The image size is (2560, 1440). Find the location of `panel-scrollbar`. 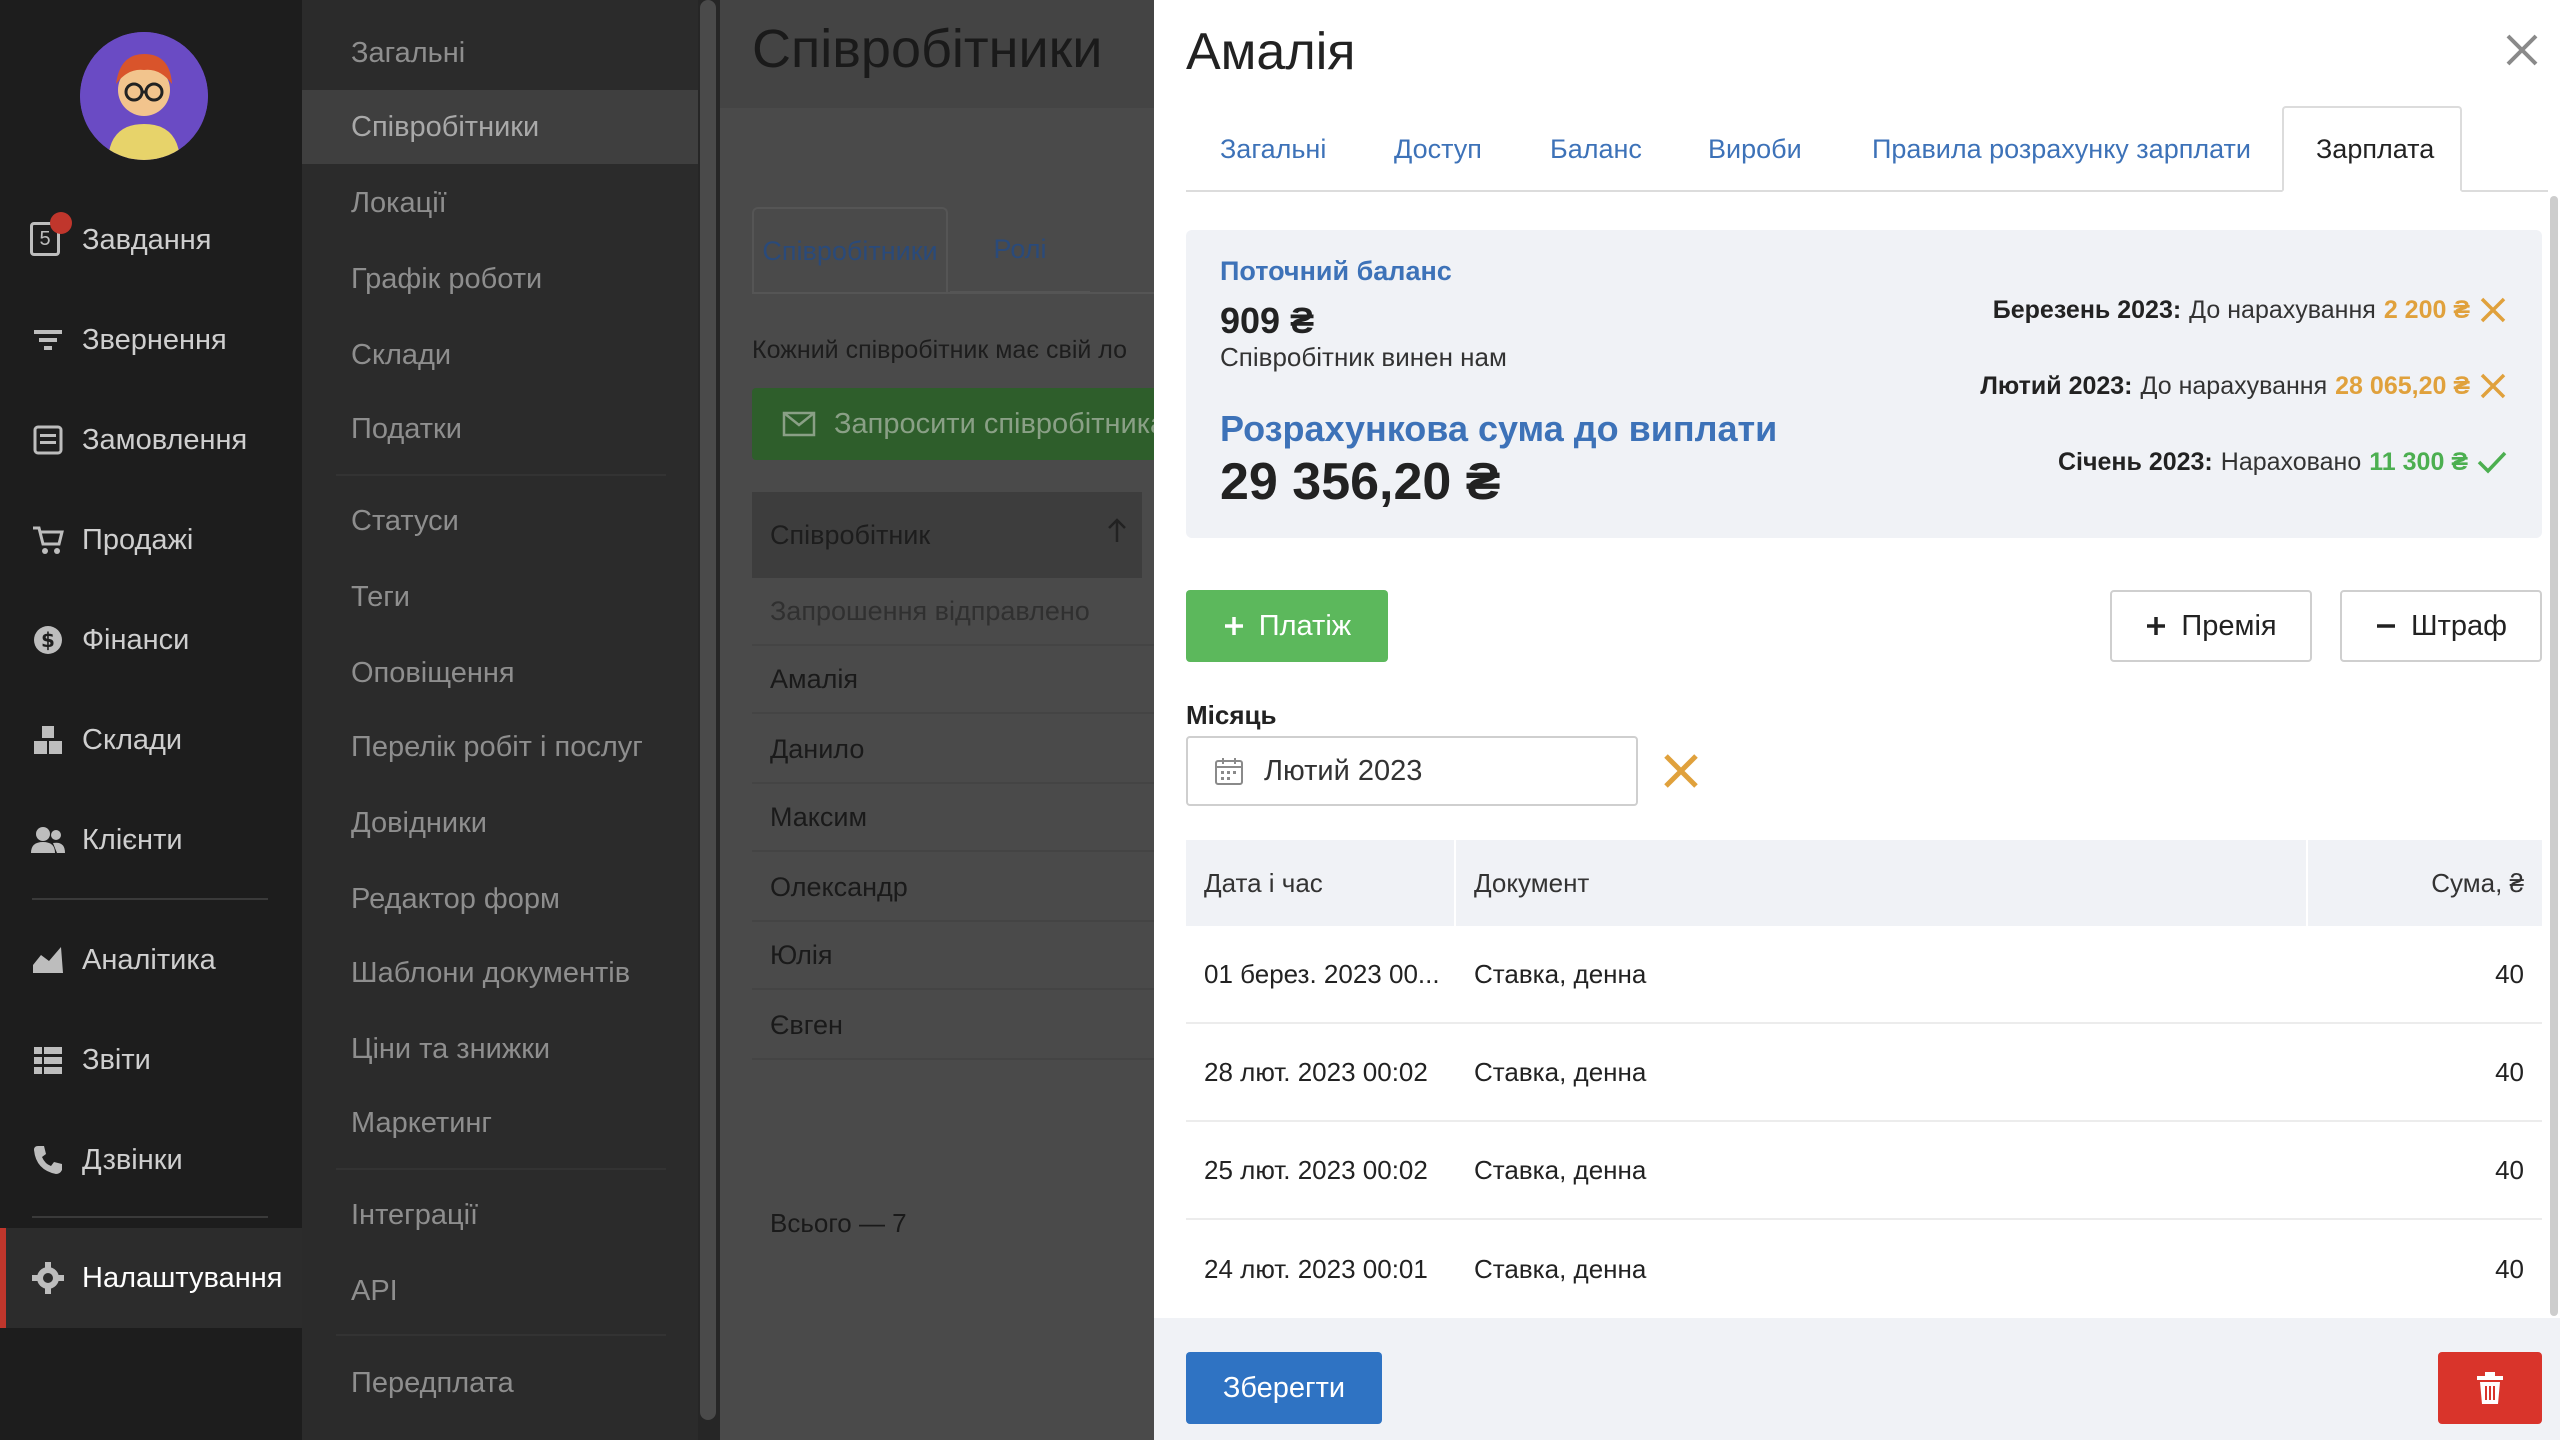

panel-scrollbar is located at coordinates (2554, 756).